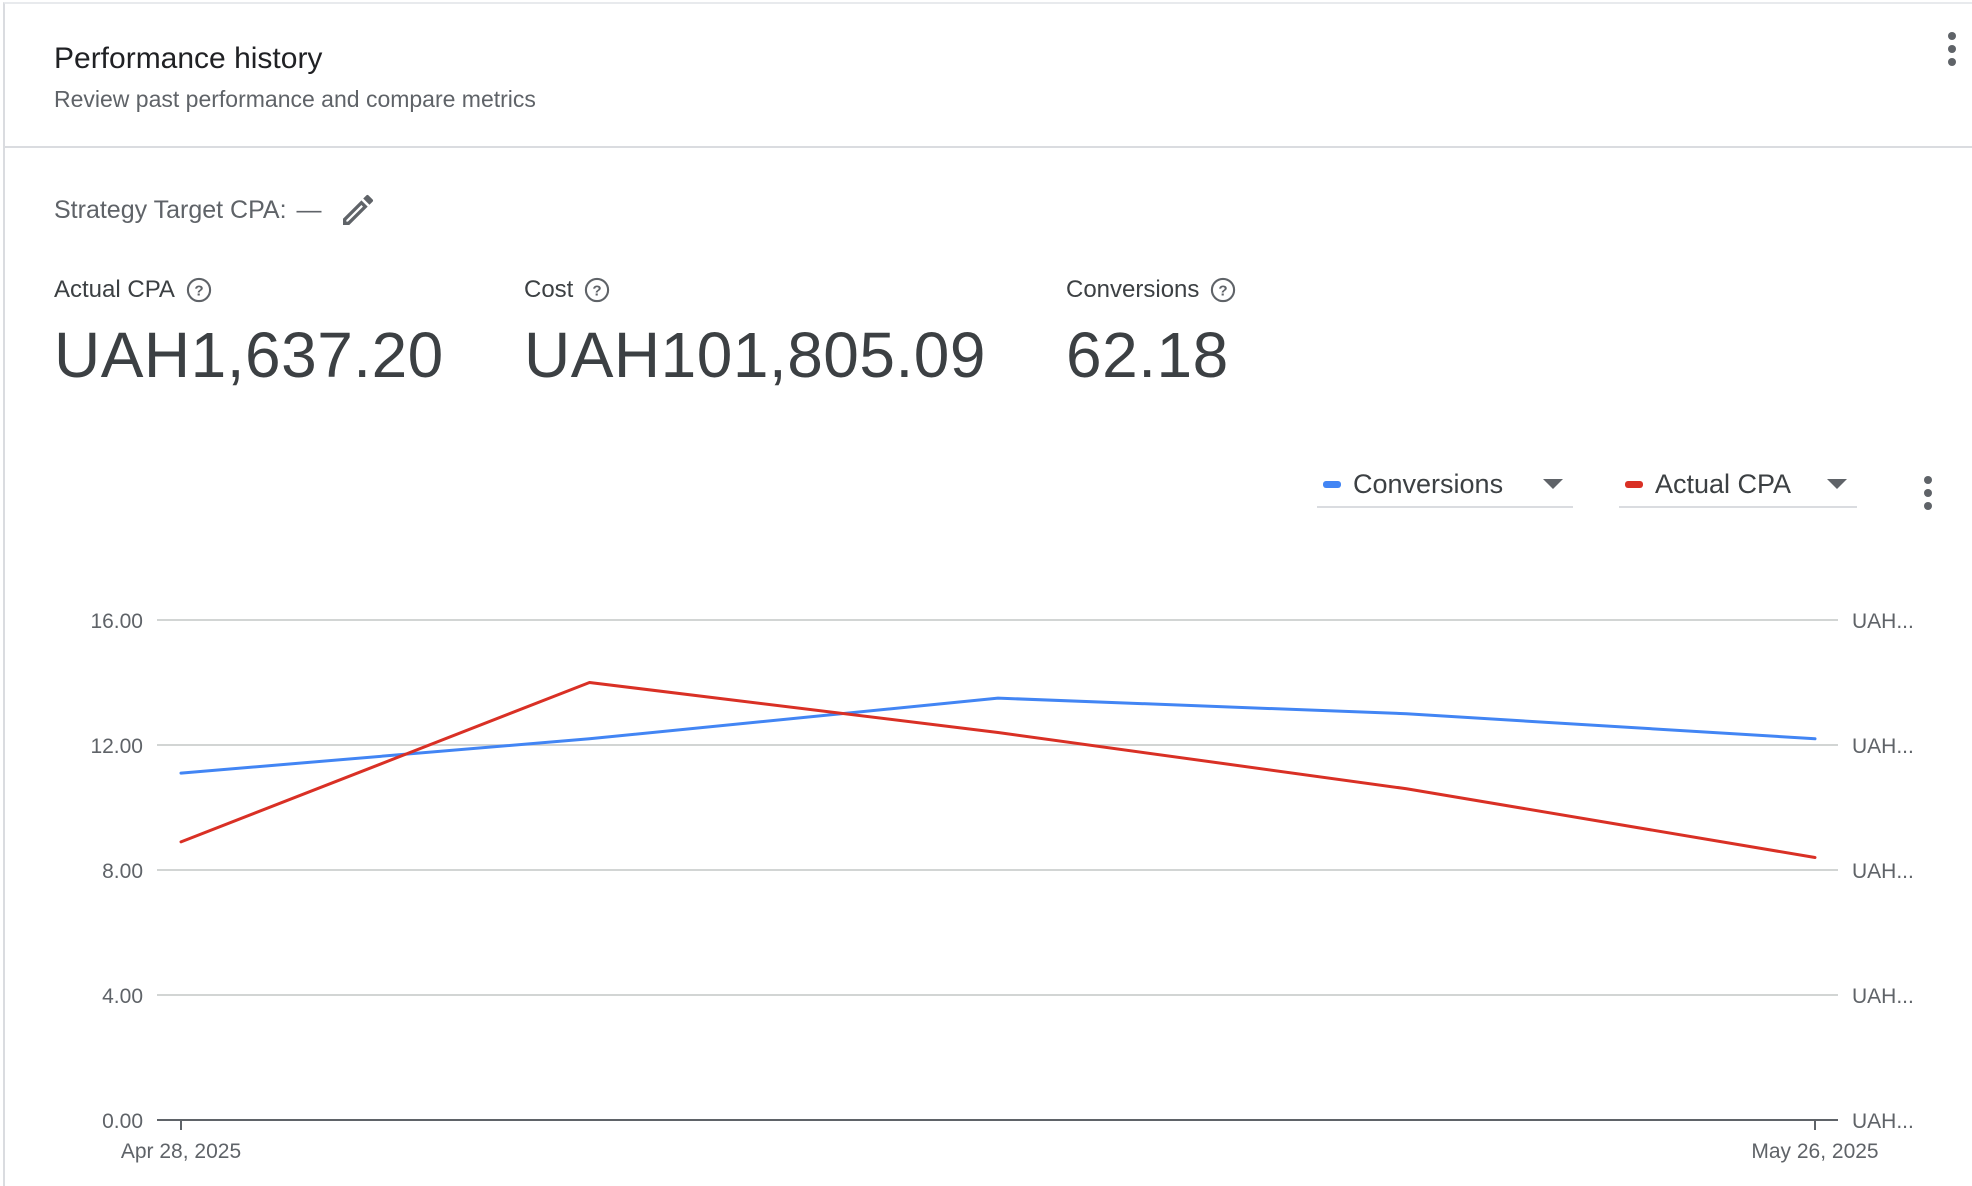  I want to click on y-axis-tick-label: 4.00, so click(122, 996).